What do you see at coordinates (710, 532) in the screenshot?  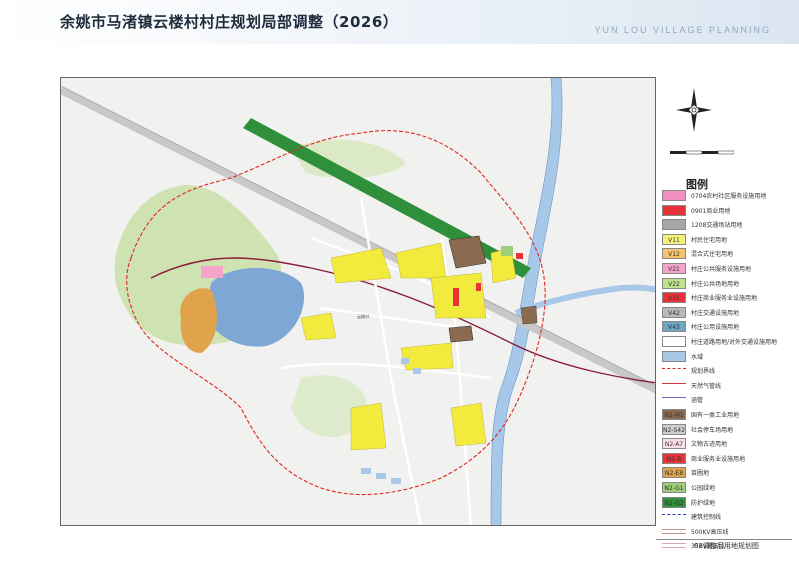 I see `legend-item-label: 500KV高压线` at bounding box center [710, 532].